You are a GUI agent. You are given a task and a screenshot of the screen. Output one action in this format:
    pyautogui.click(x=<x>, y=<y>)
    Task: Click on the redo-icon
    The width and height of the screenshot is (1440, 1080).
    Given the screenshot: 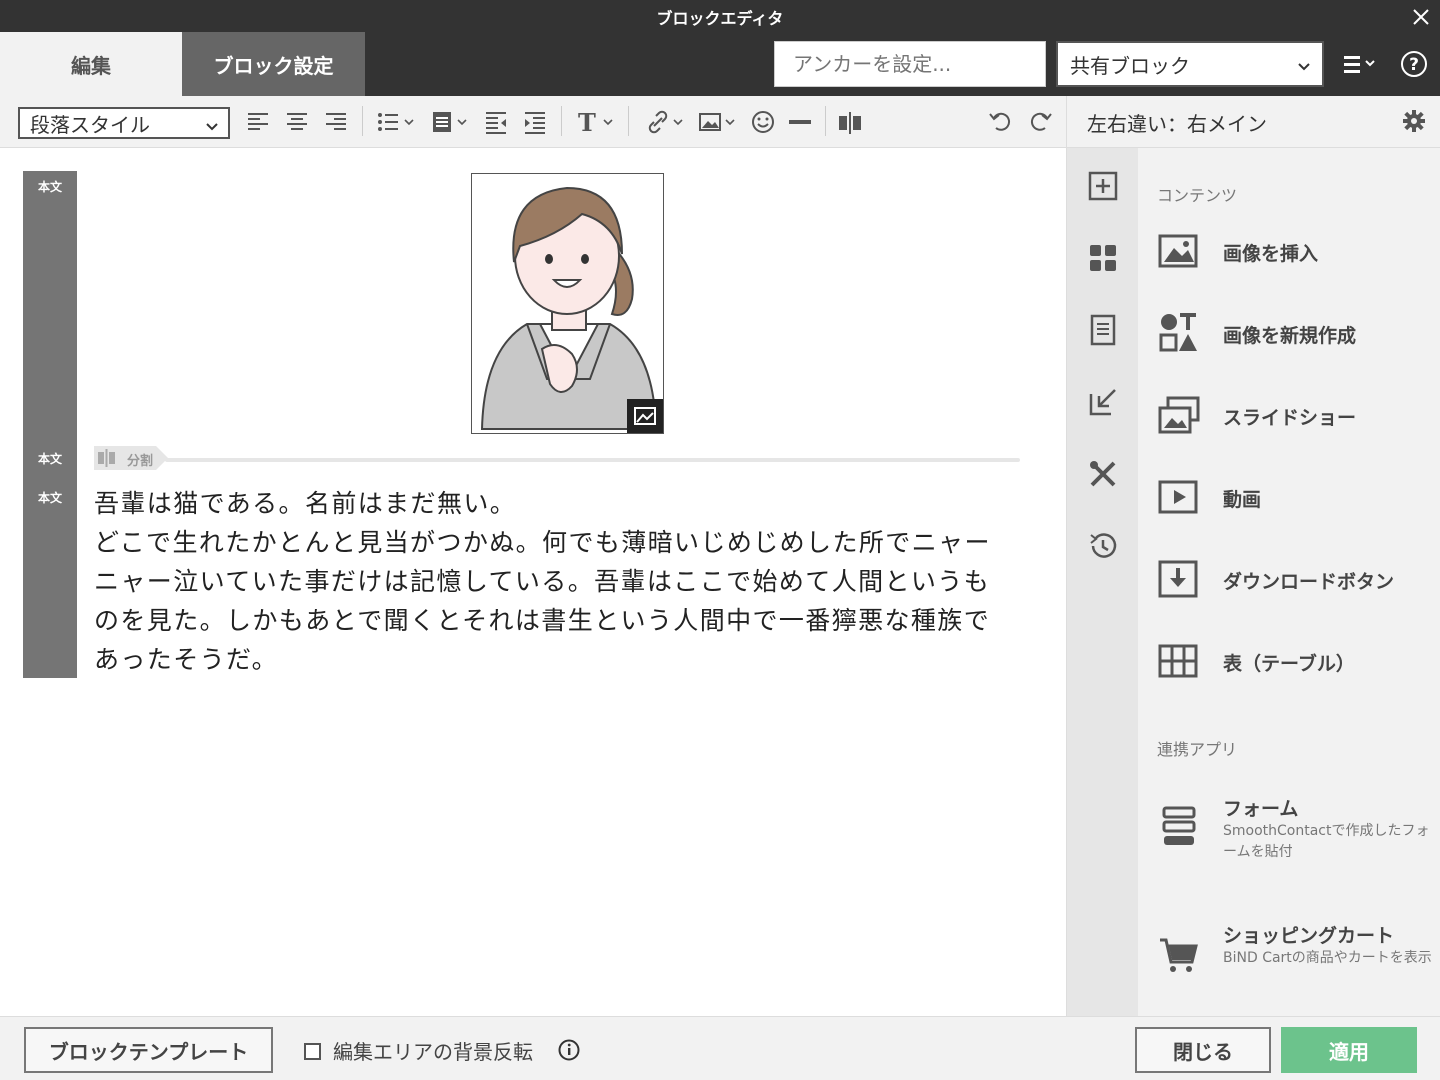 What is the action you would take?
    pyautogui.click(x=1040, y=122)
    